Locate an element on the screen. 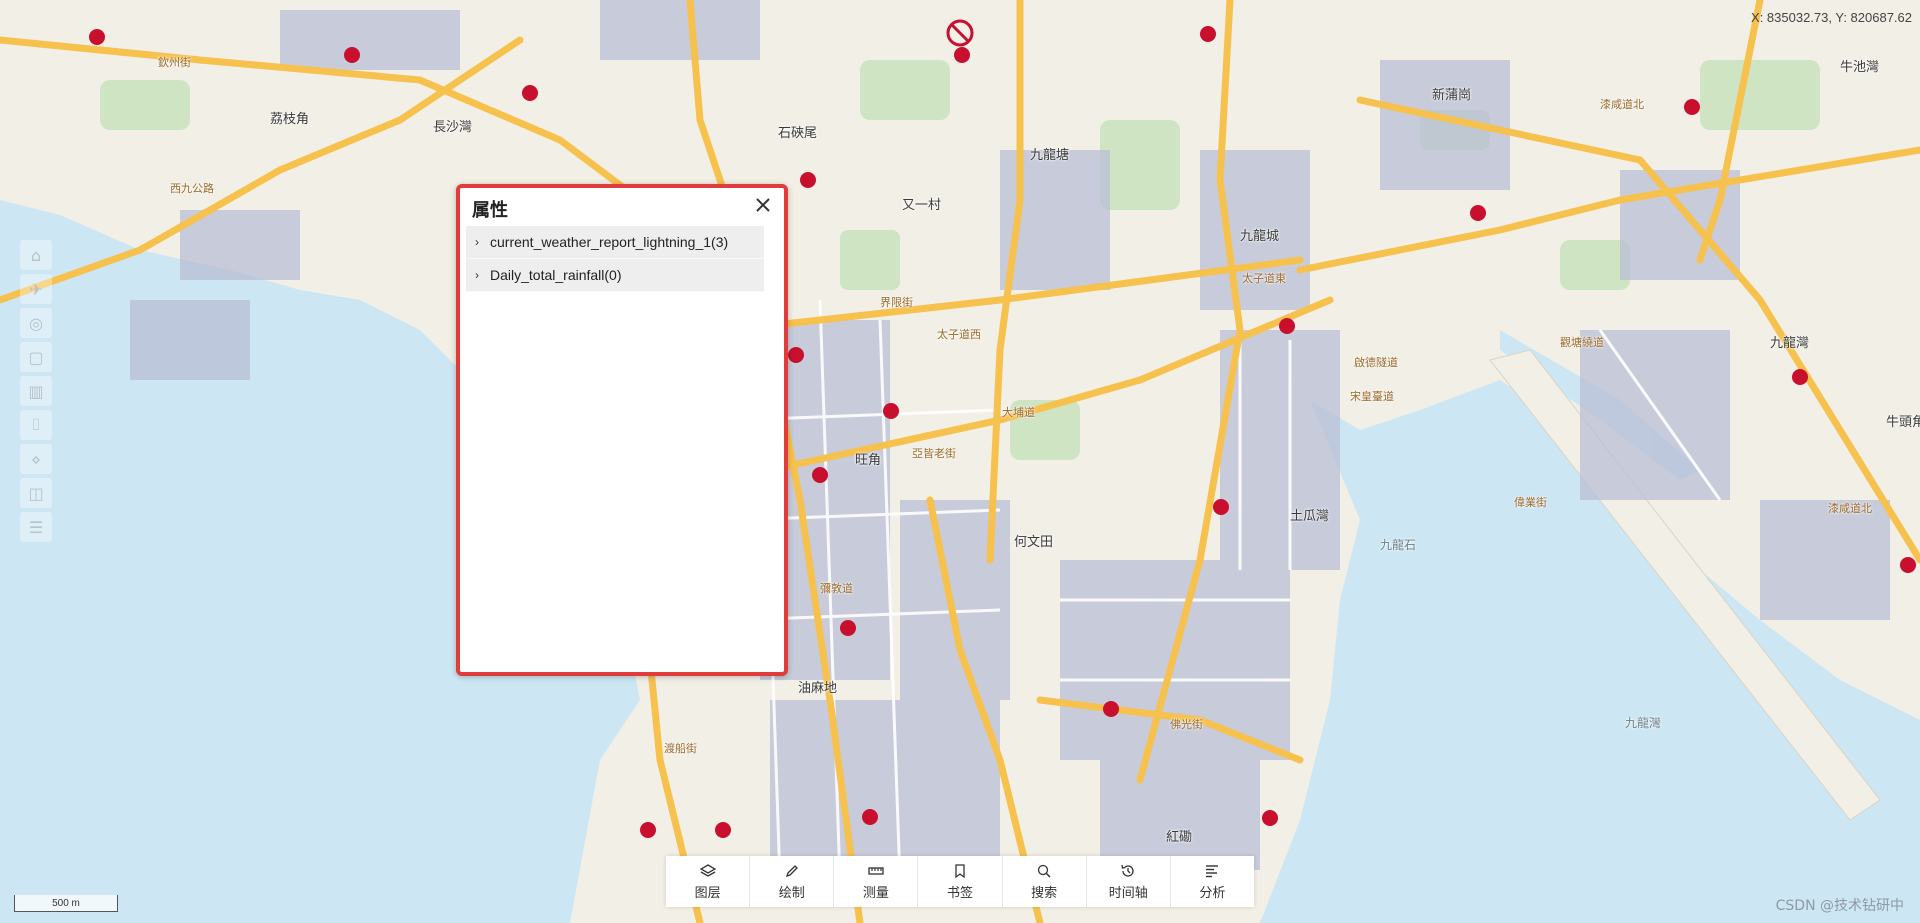  timeline-label: 时间轴 is located at coordinates (1128, 893).